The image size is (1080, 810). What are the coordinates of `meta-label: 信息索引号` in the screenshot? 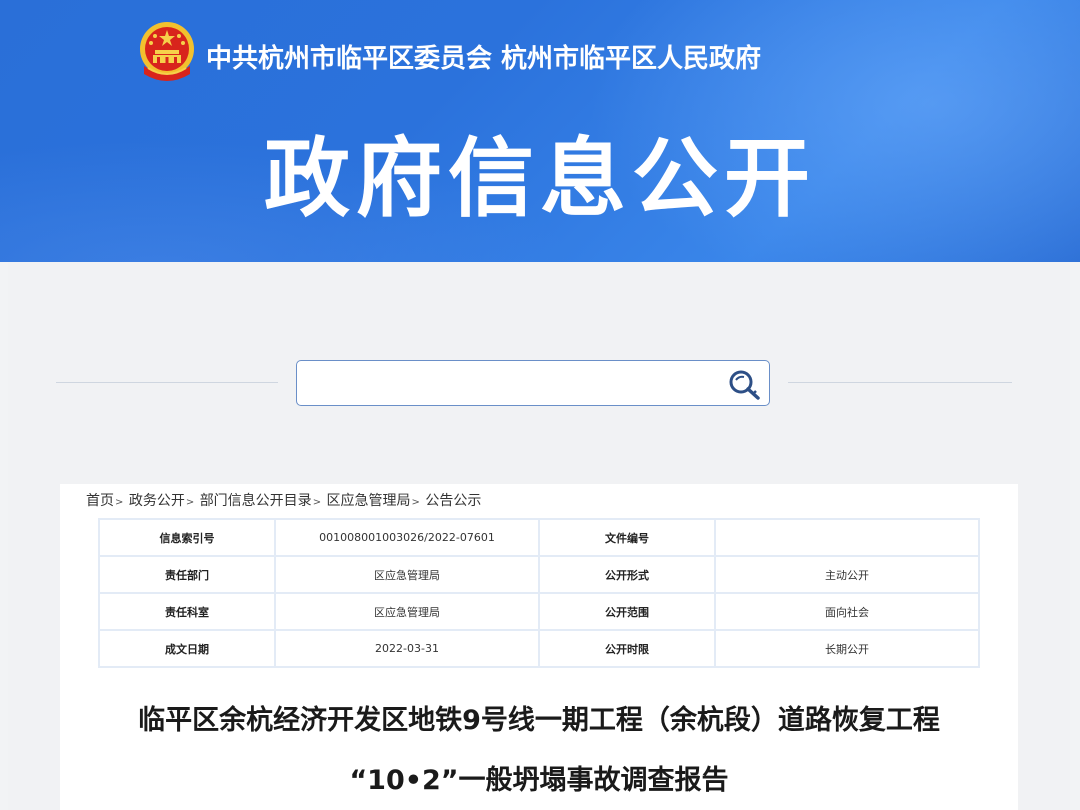 It's located at (187, 537).